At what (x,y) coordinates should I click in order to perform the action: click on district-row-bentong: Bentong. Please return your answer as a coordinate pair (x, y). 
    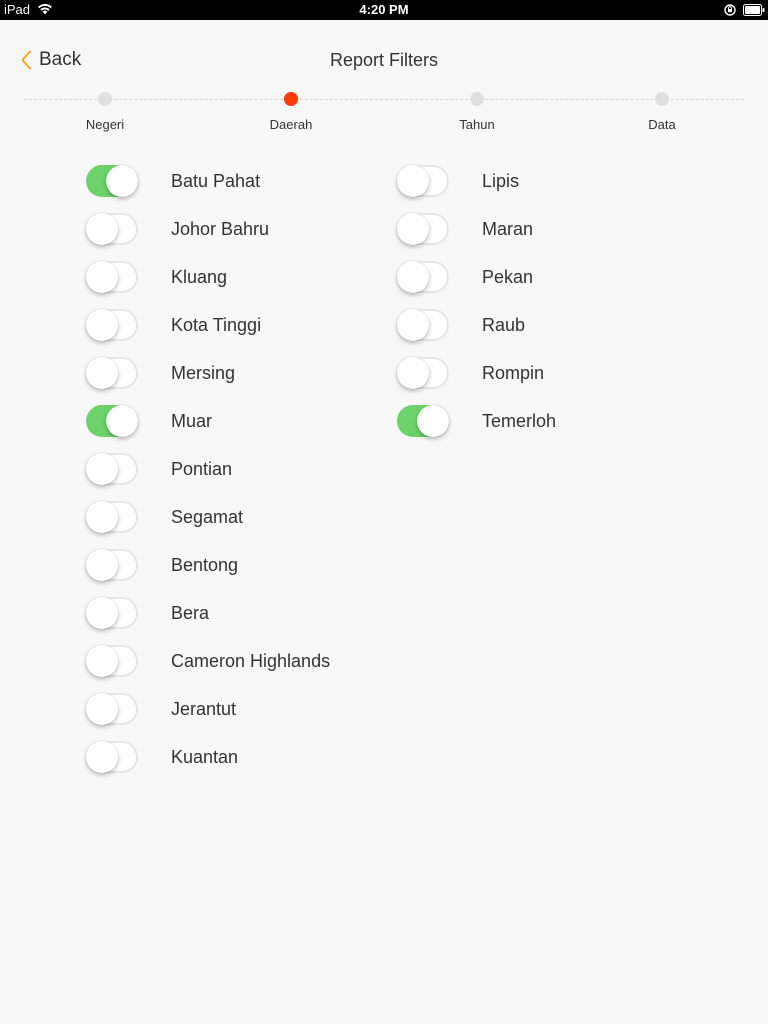
    Looking at the image, I should click on (162, 565).